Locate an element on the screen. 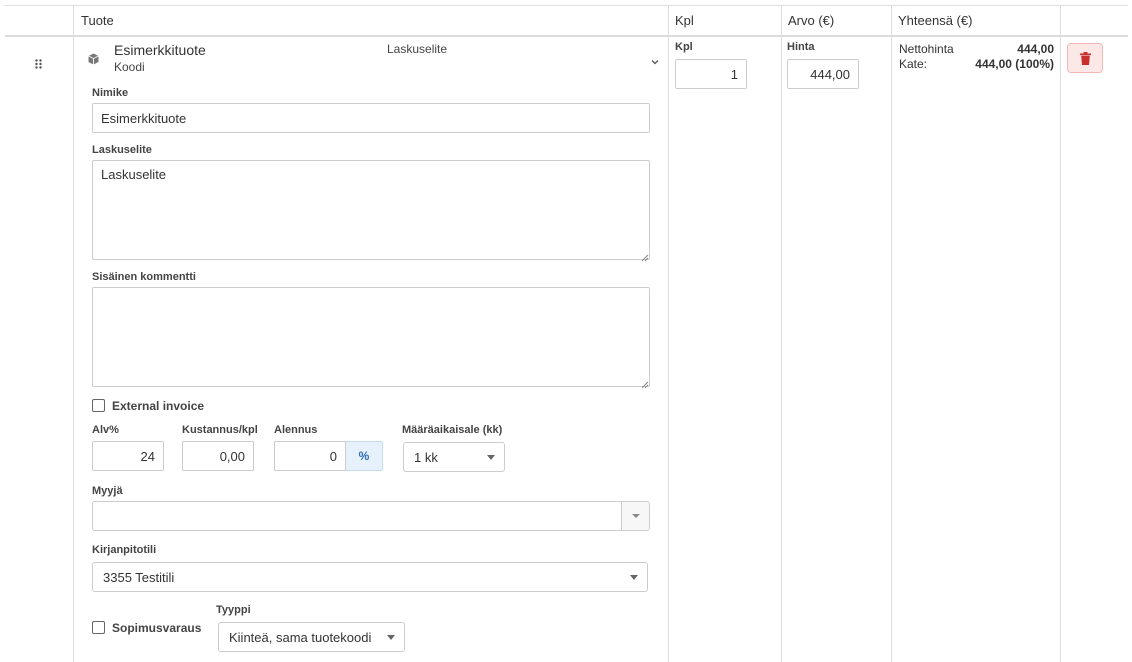  product-name: Esimerkkituote is located at coordinates (160, 50).